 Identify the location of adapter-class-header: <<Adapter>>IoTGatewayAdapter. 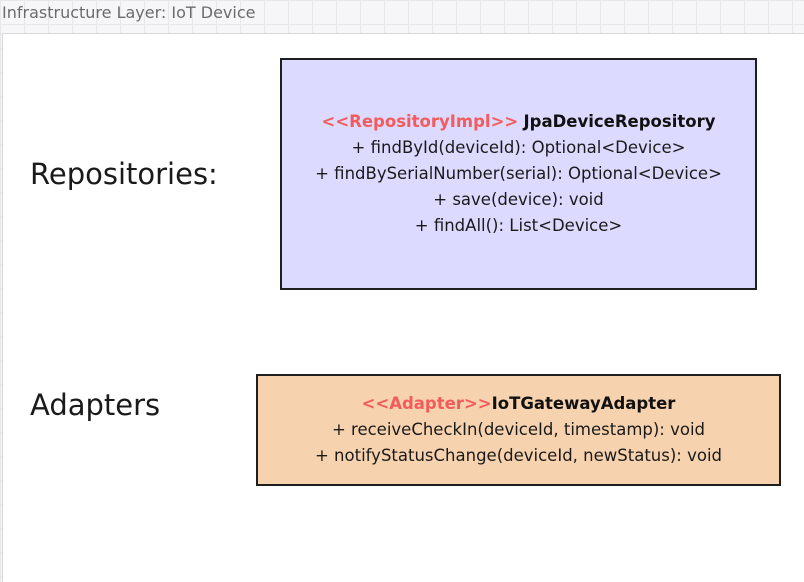
(519, 404).